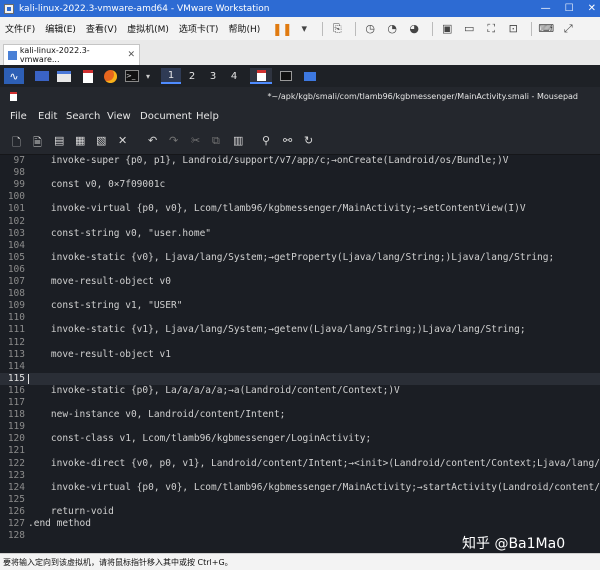 The height and width of the screenshot is (570, 600). I want to click on show-desktop-icon, so click(42, 76).